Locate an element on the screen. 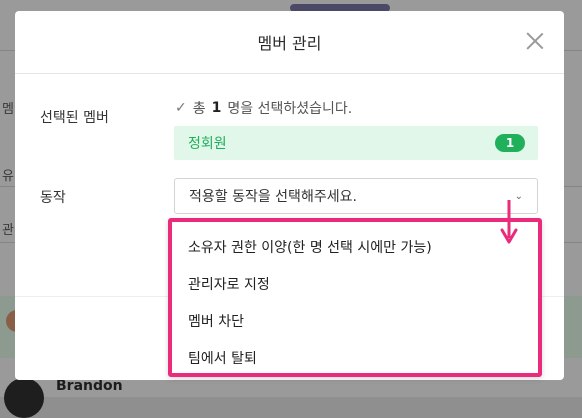  menu-item-leave-team: 팀에서 탈퇴 is located at coordinates (355, 357).